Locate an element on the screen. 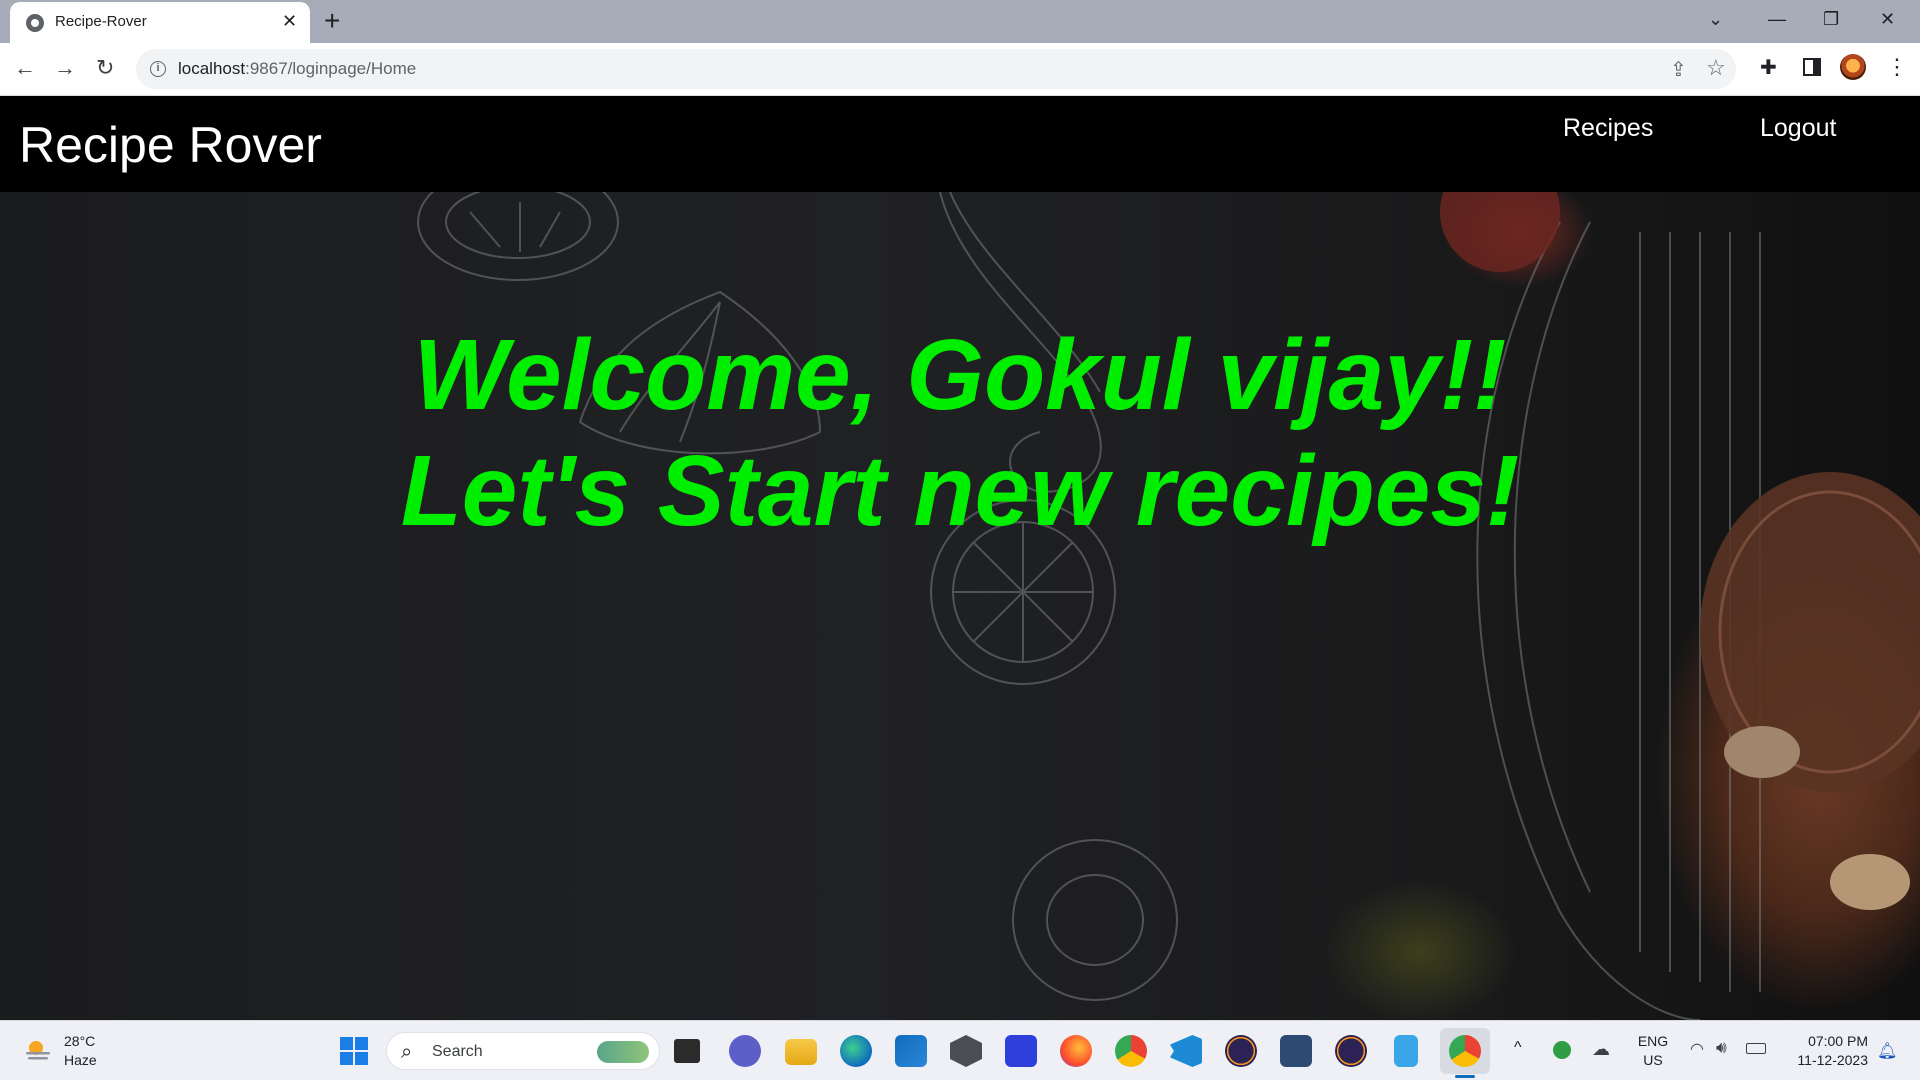 The width and height of the screenshot is (1920, 1080). side-panel-icon is located at coordinates (1812, 67).